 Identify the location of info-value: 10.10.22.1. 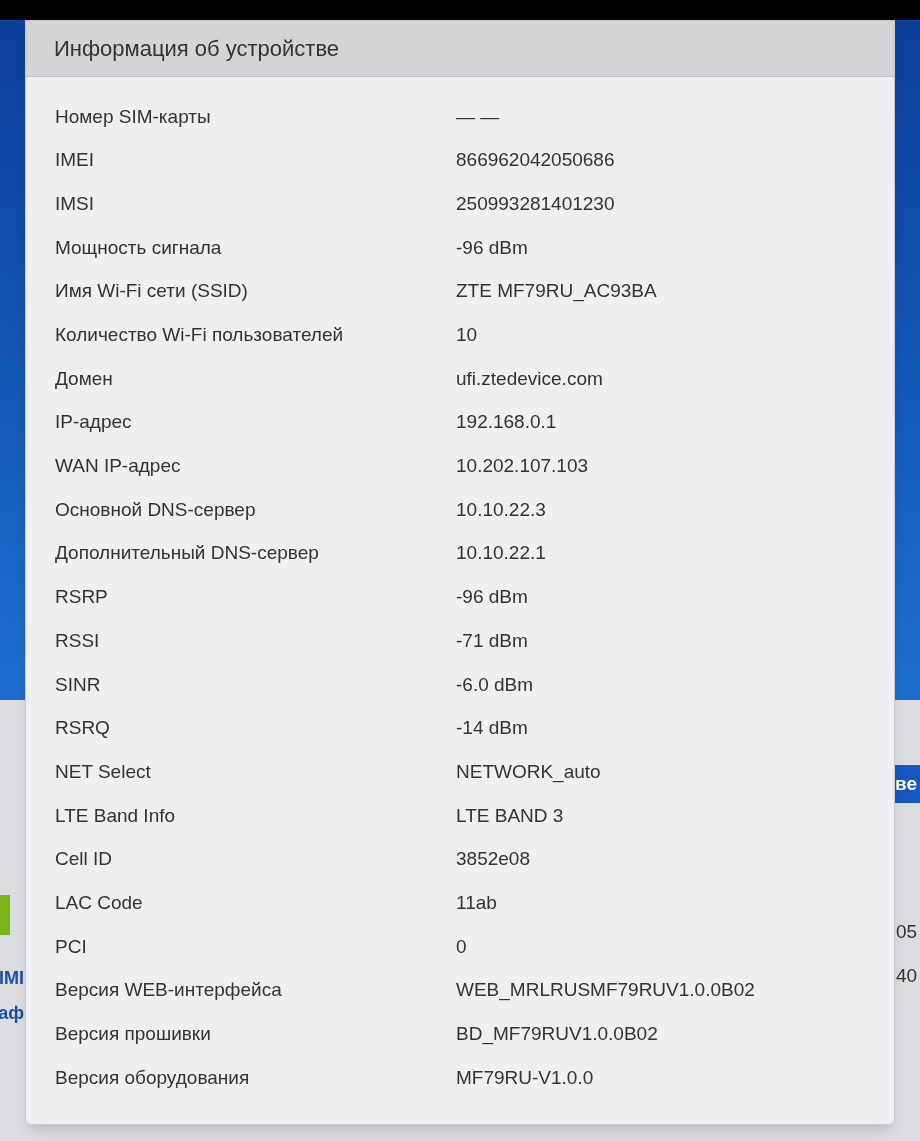
(501, 553).